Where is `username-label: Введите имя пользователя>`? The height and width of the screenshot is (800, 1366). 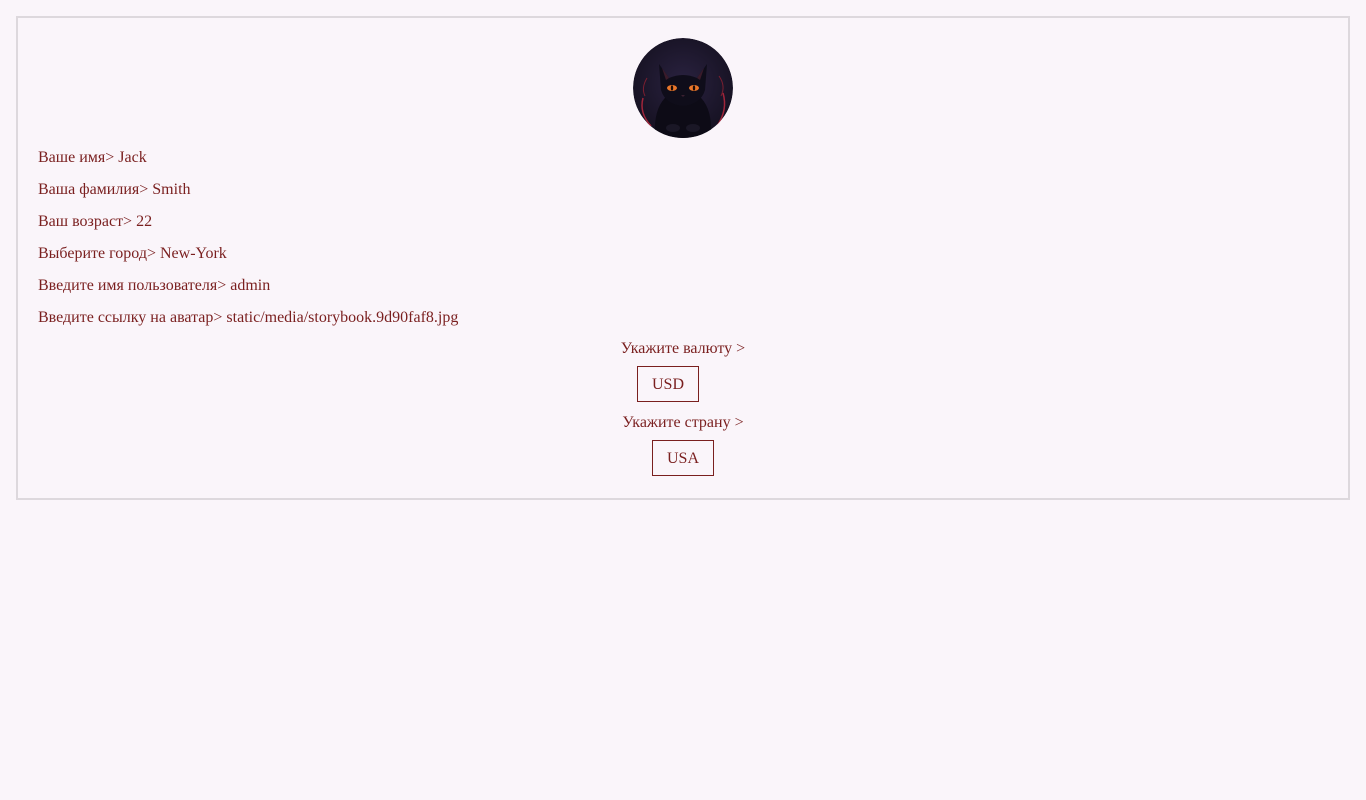
username-label: Введите имя пользователя> is located at coordinates (132, 285).